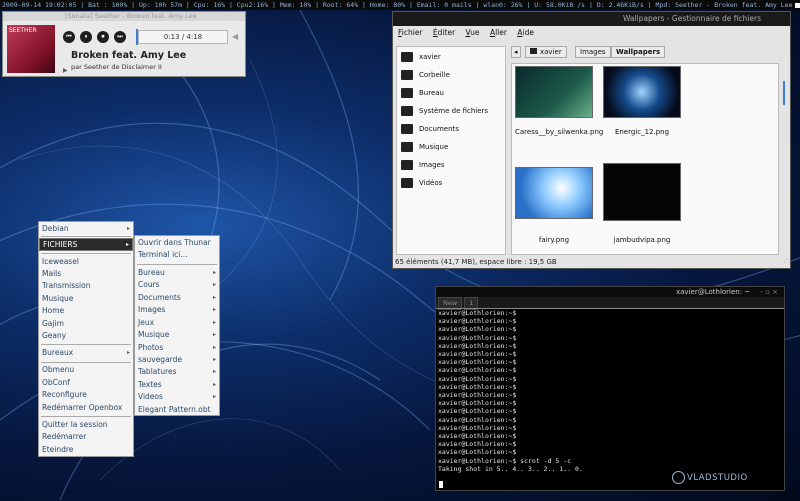 This screenshot has height=501, width=800. I want to click on terminal-title: xavier@Lothlorien: ~, so click(713, 292).